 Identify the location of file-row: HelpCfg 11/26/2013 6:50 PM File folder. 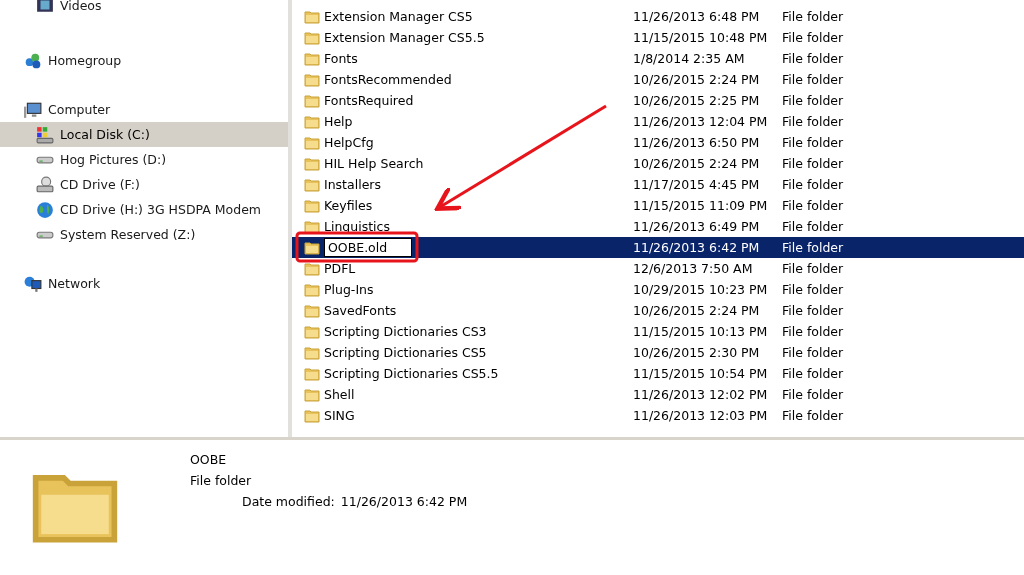
(658, 142).